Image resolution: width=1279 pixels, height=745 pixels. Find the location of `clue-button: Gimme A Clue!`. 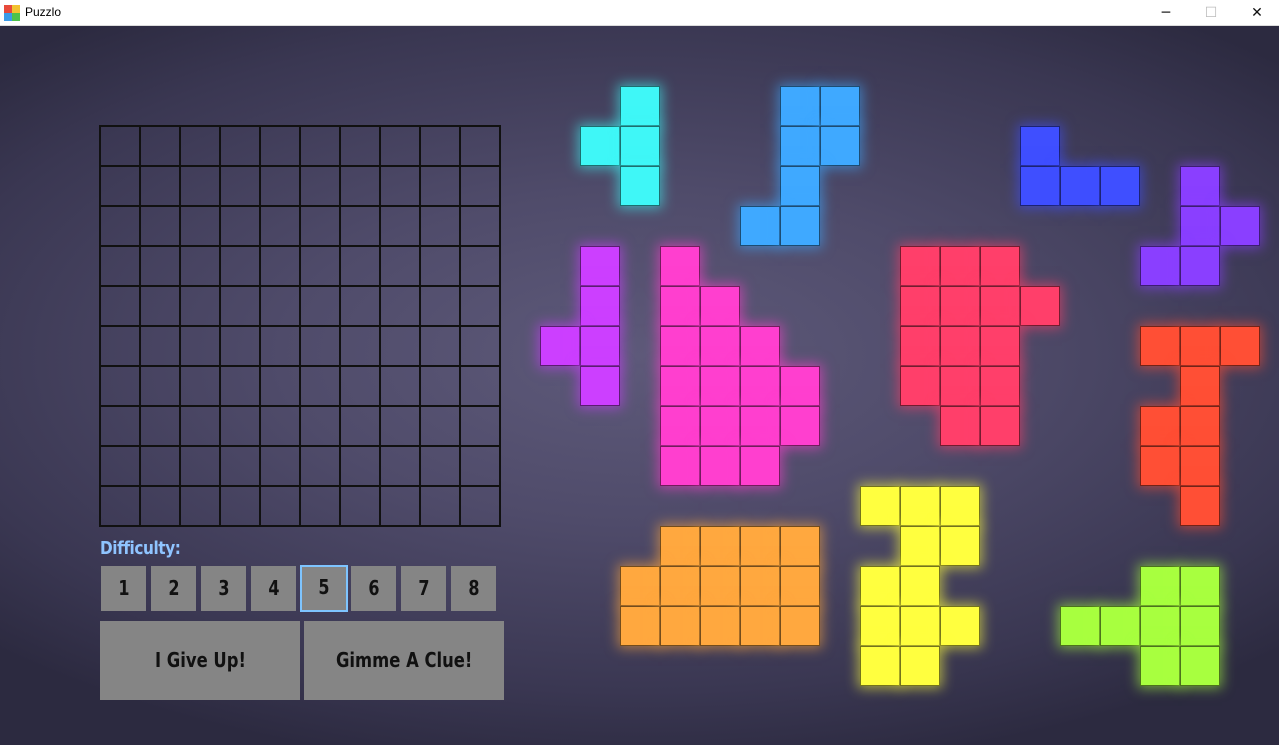

clue-button: Gimme A Clue! is located at coordinates (404, 660).